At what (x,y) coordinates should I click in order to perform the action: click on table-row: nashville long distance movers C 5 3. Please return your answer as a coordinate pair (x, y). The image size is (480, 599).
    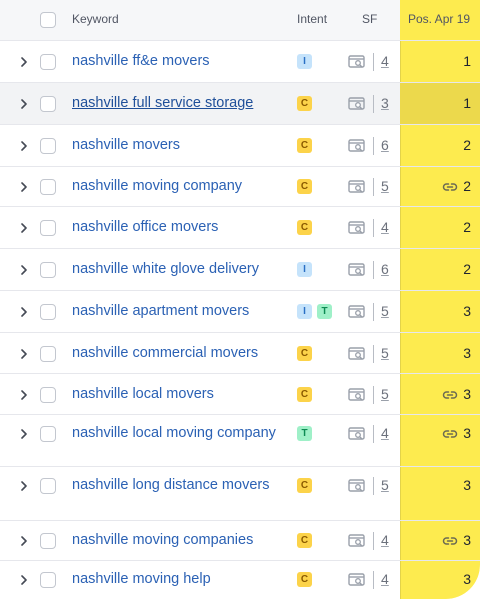
    Looking at the image, I should click on (240, 494).